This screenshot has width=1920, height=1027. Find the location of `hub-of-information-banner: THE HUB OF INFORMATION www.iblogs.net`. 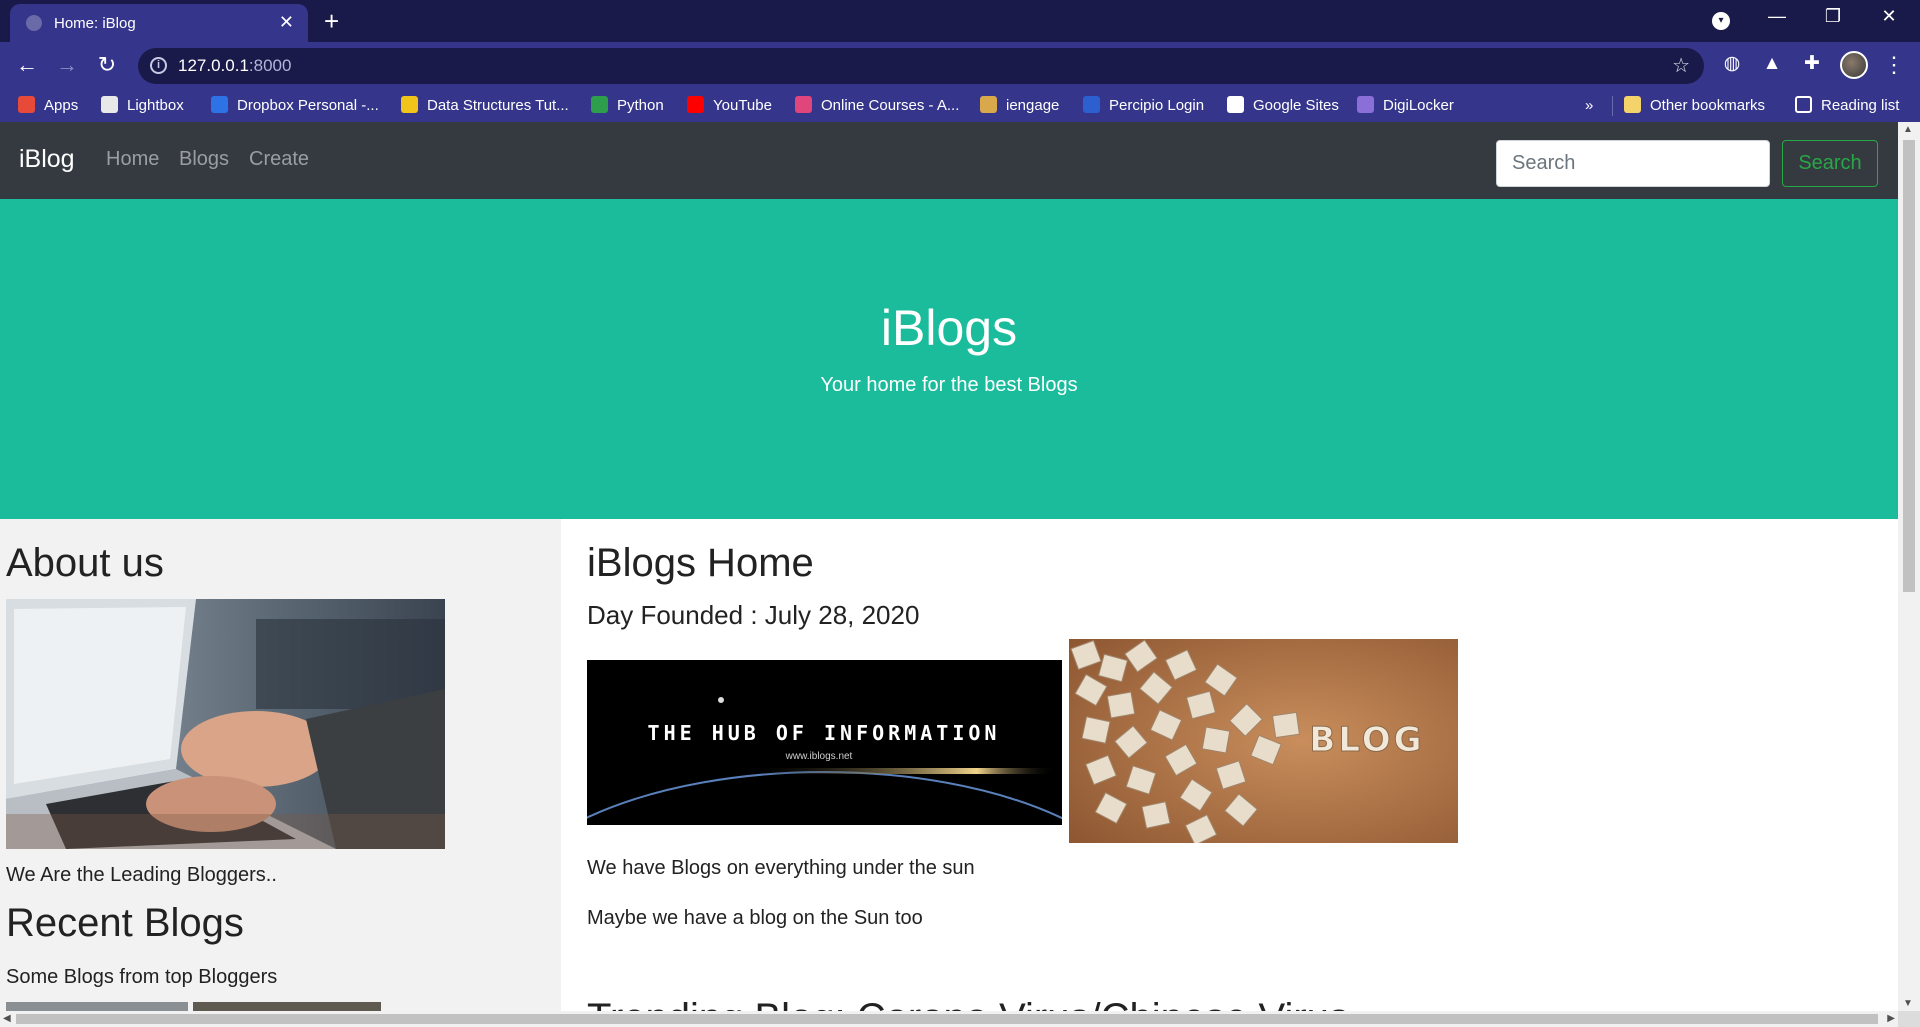

hub-of-information-banner: THE HUB OF INFORMATION www.iblogs.net is located at coordinates (824, 742).